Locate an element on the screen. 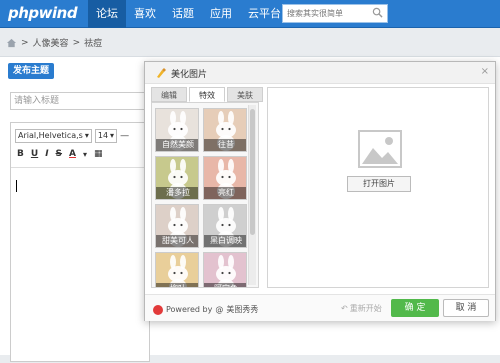 Image resolution: width=500 pixels, height=363 pixels. font-color-button: A is located at coordinates (72, 154).